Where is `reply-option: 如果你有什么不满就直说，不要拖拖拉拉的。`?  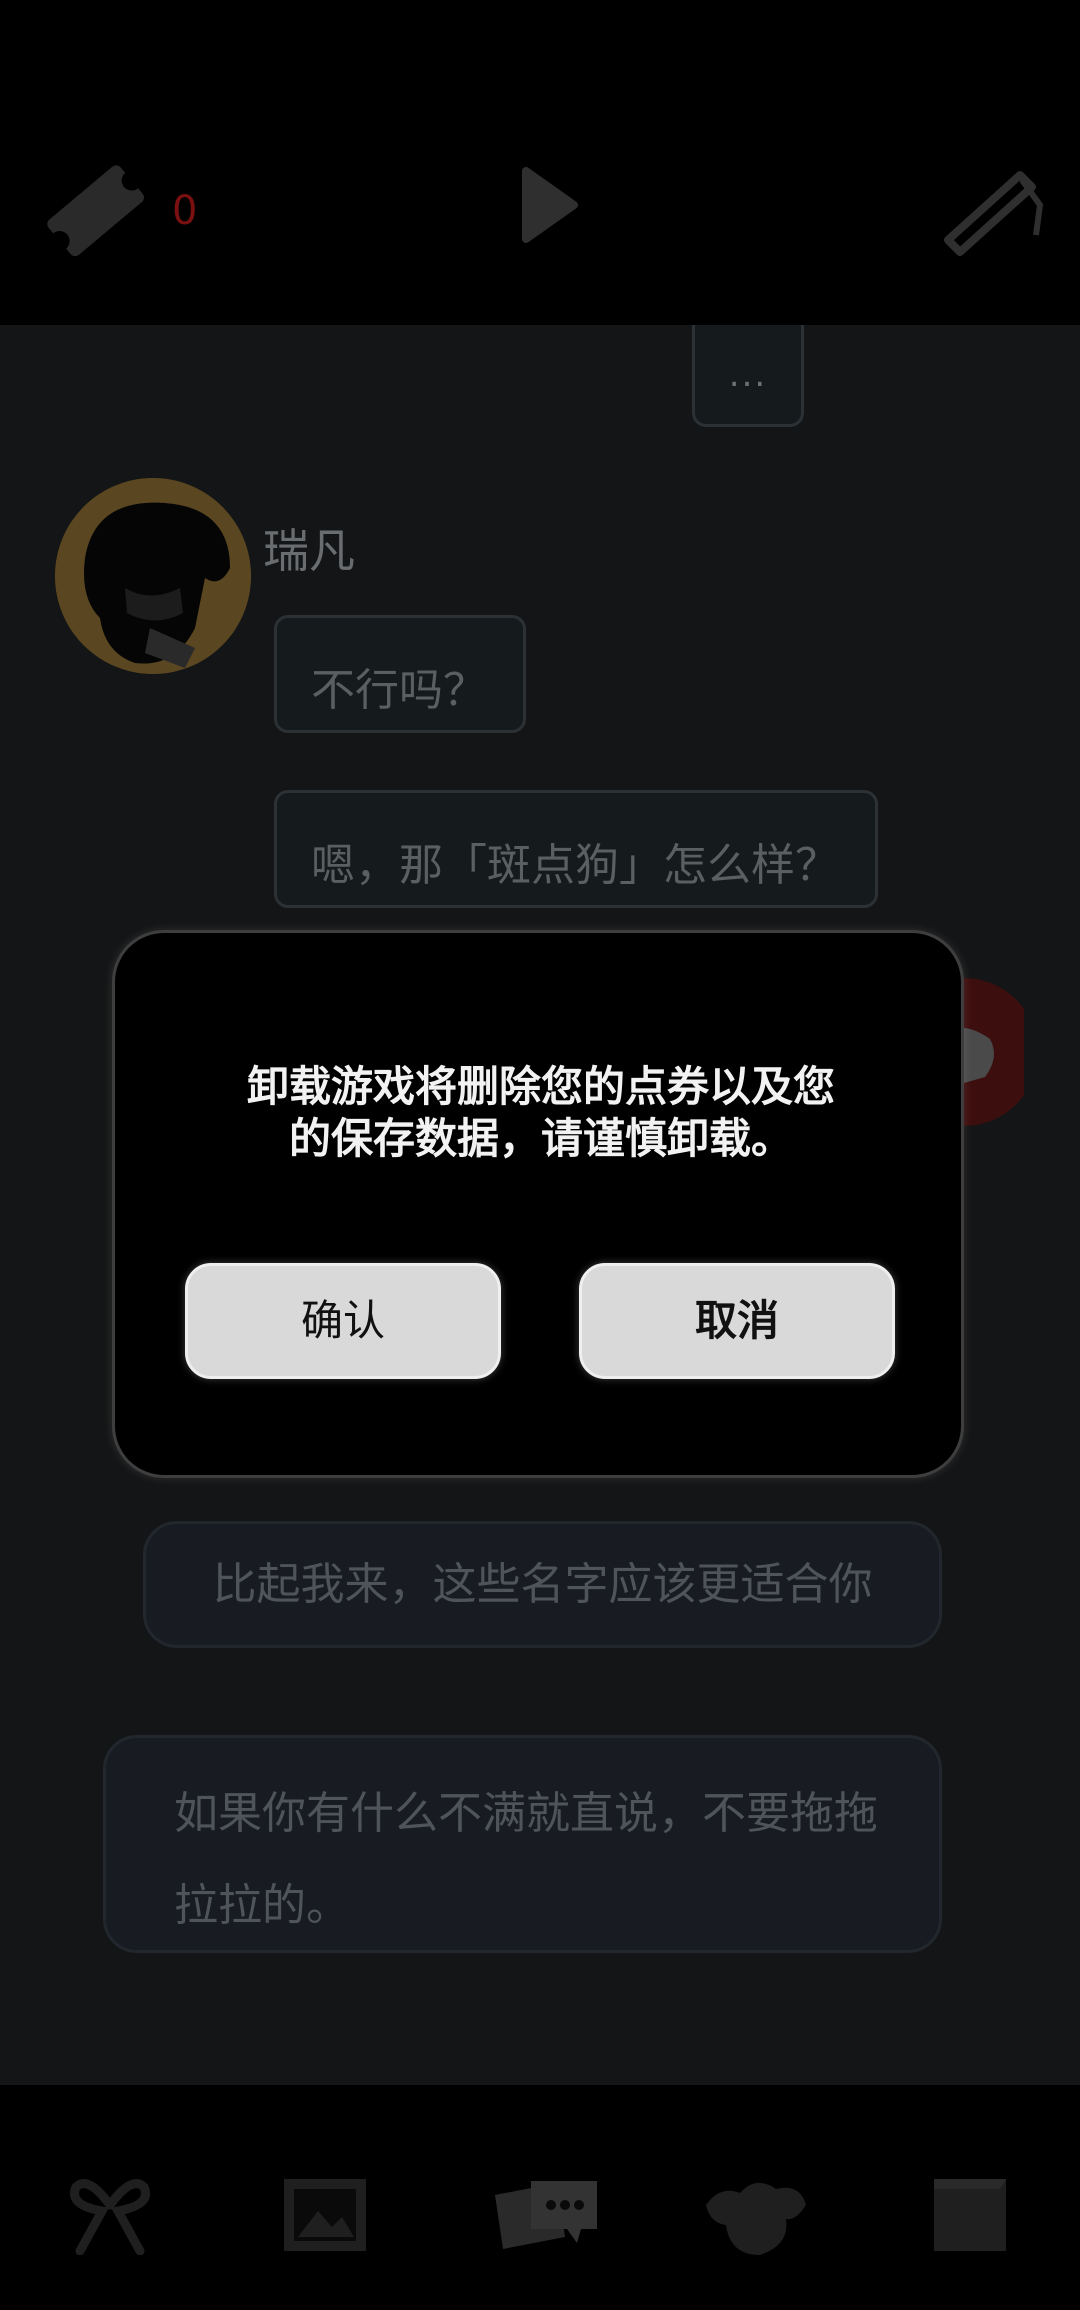
reply-option: 如果你有什么不满就直说，不要拖拖拉拉的。 is located at coordinates (522, 1844).